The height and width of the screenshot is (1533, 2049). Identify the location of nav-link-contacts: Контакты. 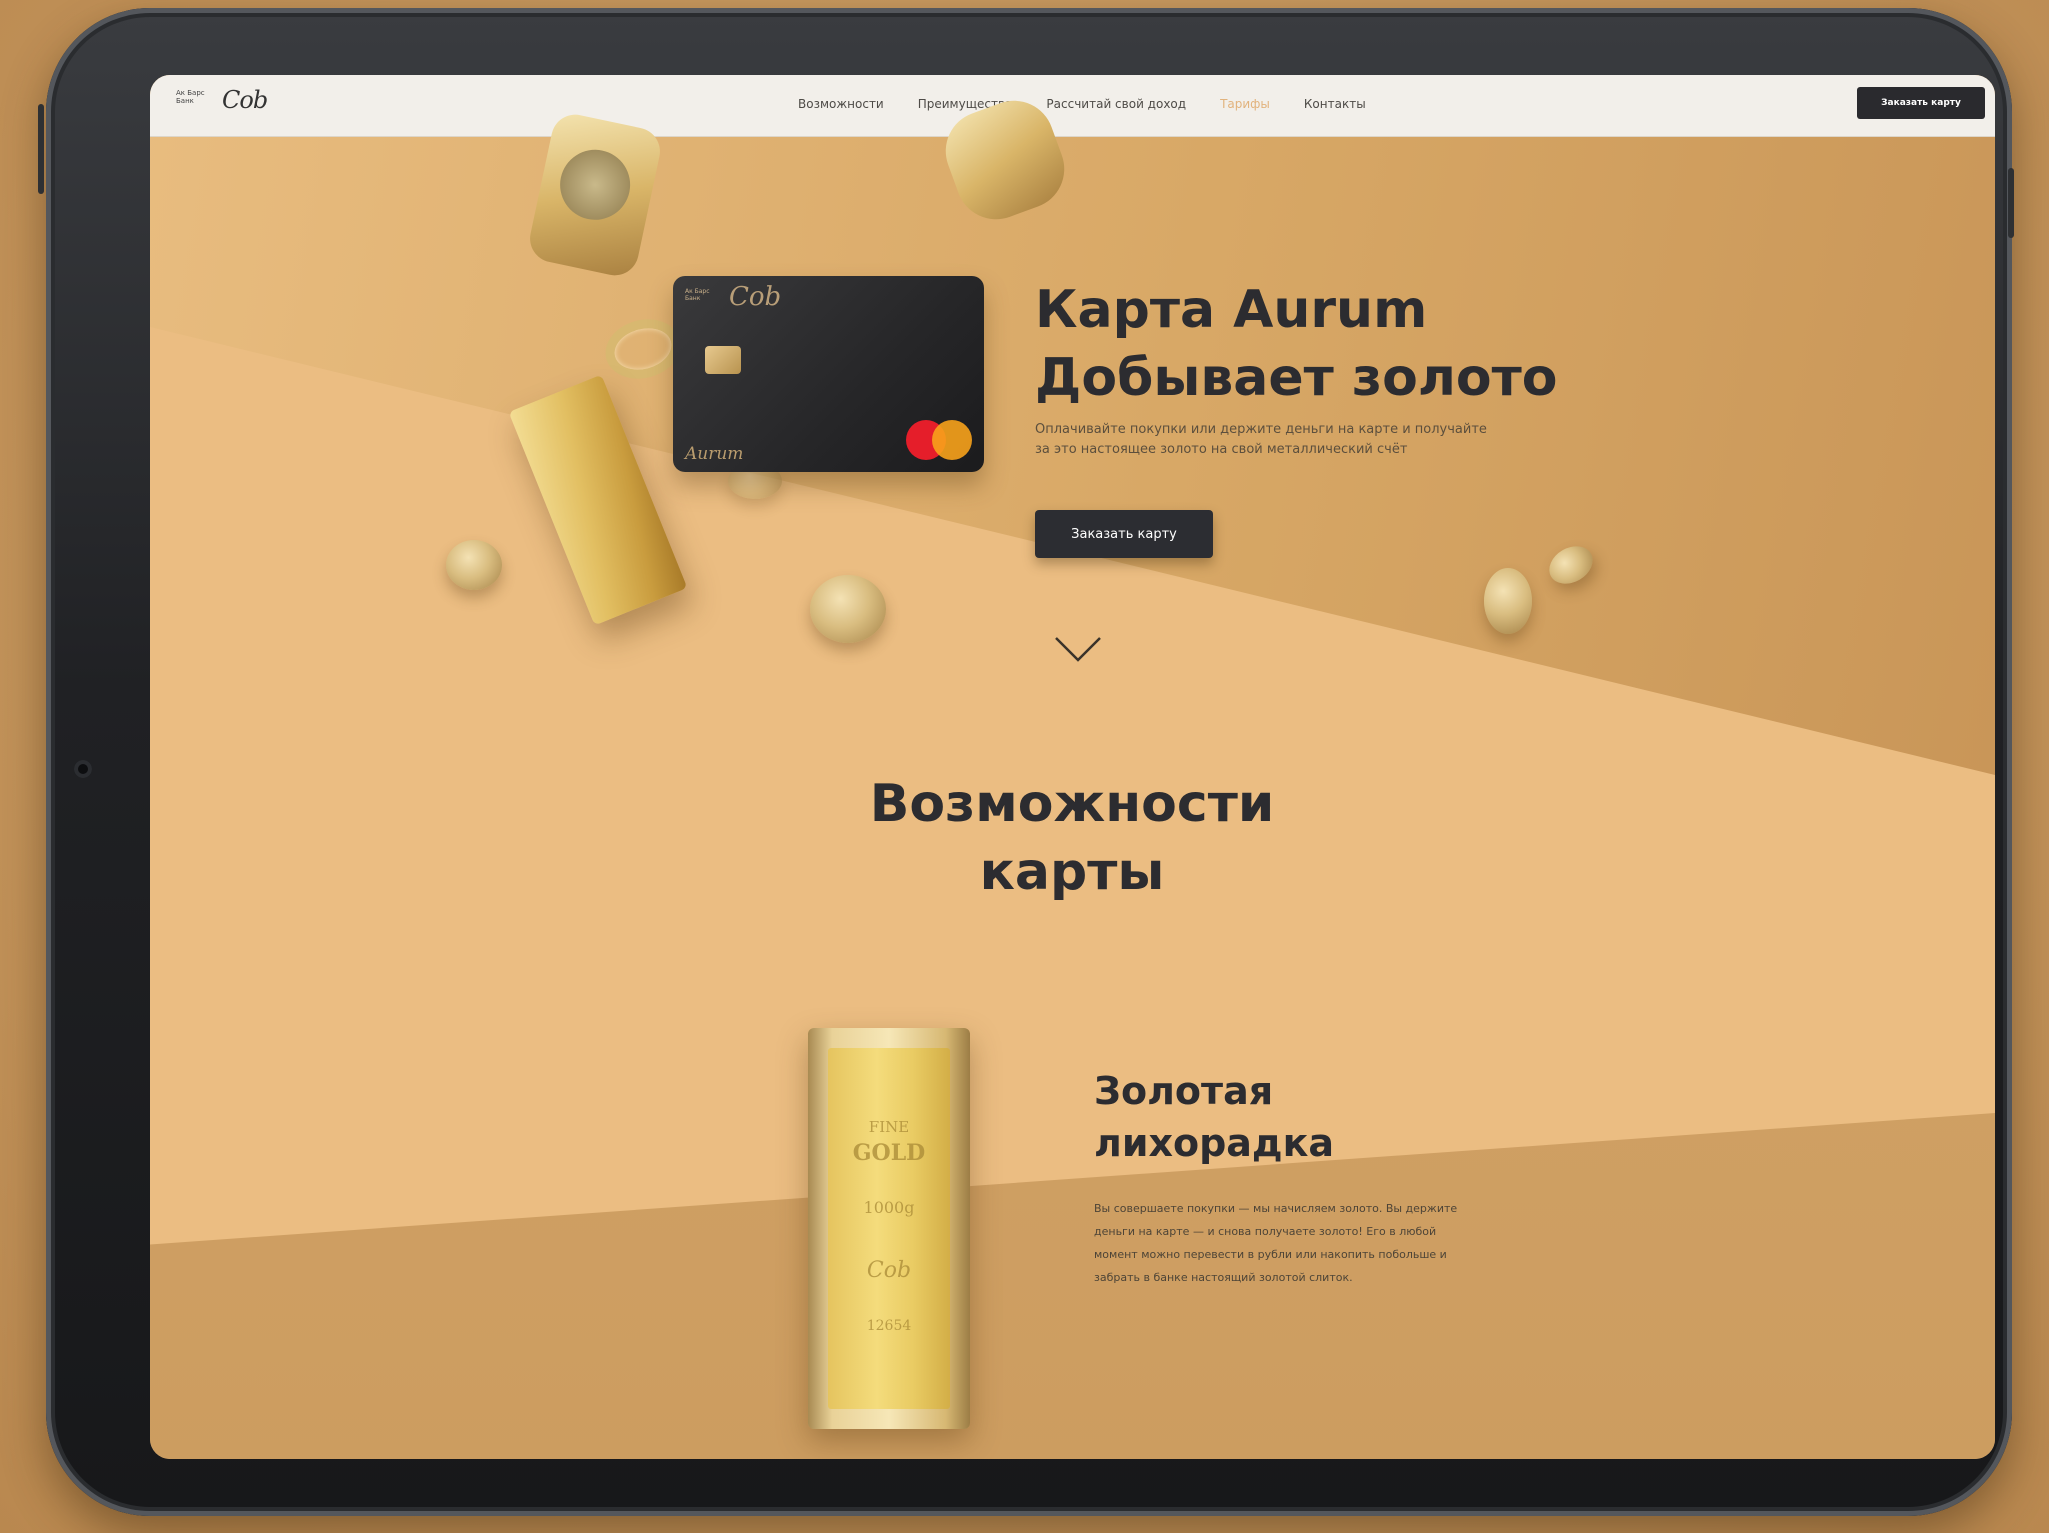
(1335, 104).